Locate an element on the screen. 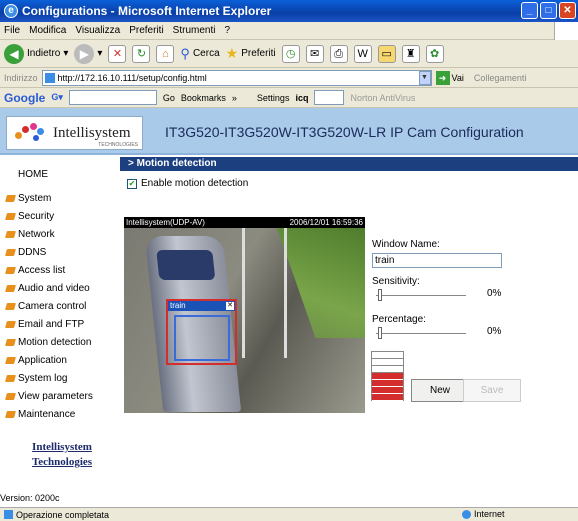 The image size is (578, 521). video-timestamp: 2006/12/01 16:59:36 is located at coordinates (326, 222).